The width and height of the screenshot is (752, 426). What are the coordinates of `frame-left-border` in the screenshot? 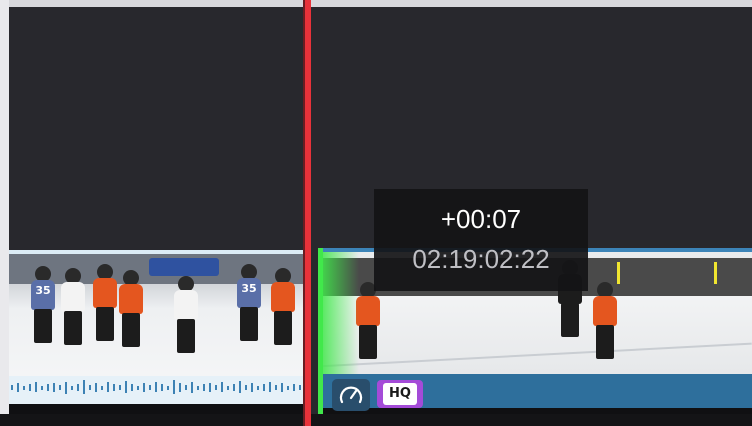 It's located at (4, 213).